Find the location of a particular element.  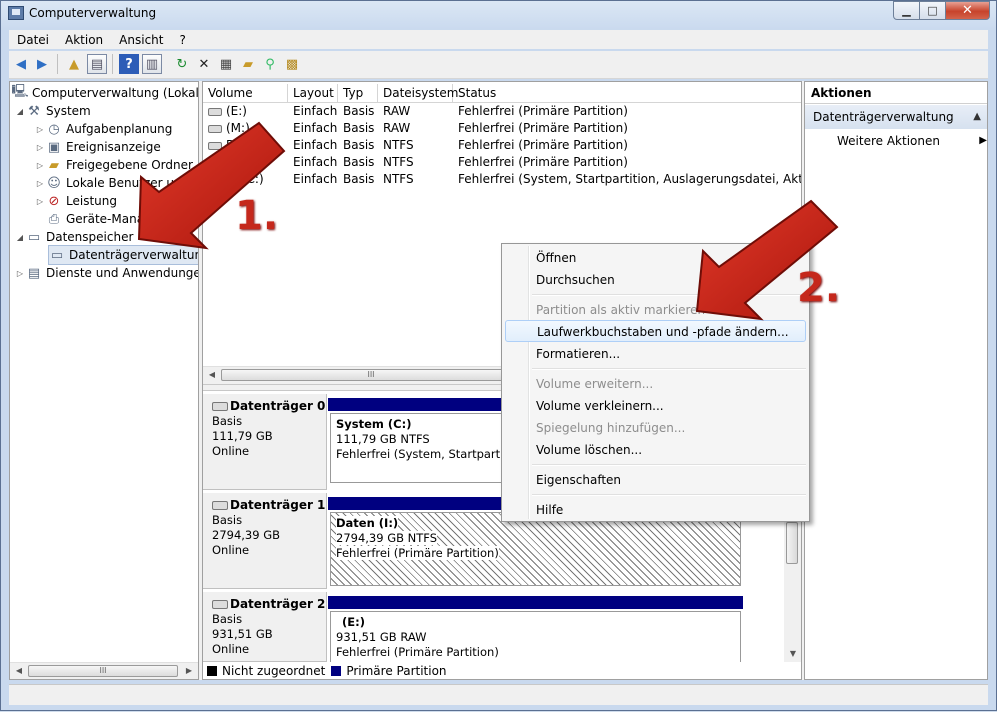

tree-item-local-users: ▷ ☺ Lokale Benutzer und is located at coordinates (111, 183).